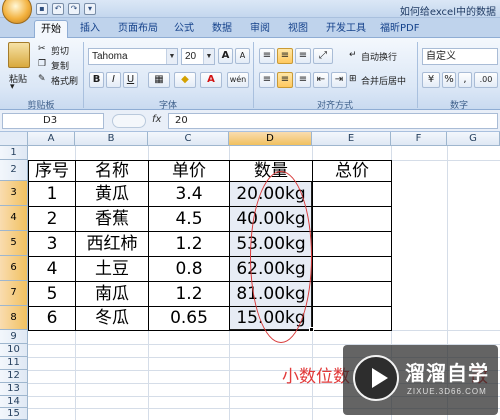 Image resolution: width=500 pixels, height=420 pixels. What do you see at coordinates (112, 194) in the screenshot?
I see `cell-name: 黄瓜` at bounding box center [112, 194].